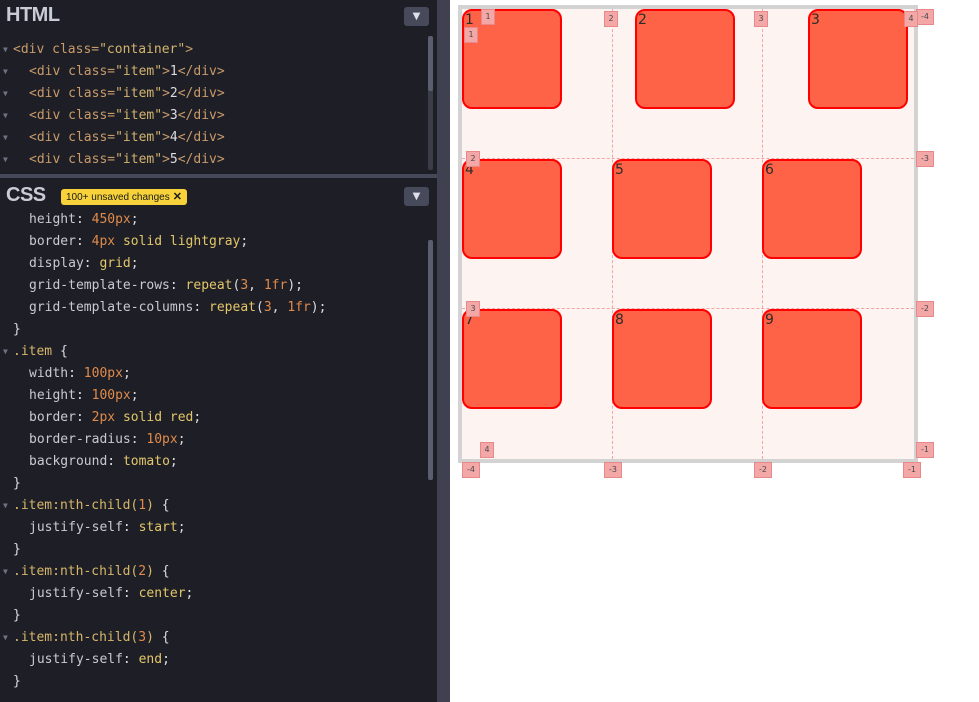 This screenshot has width=979, height=702. I want to click on code-line: border: 4px solid lightgray;, so click(138, 242).